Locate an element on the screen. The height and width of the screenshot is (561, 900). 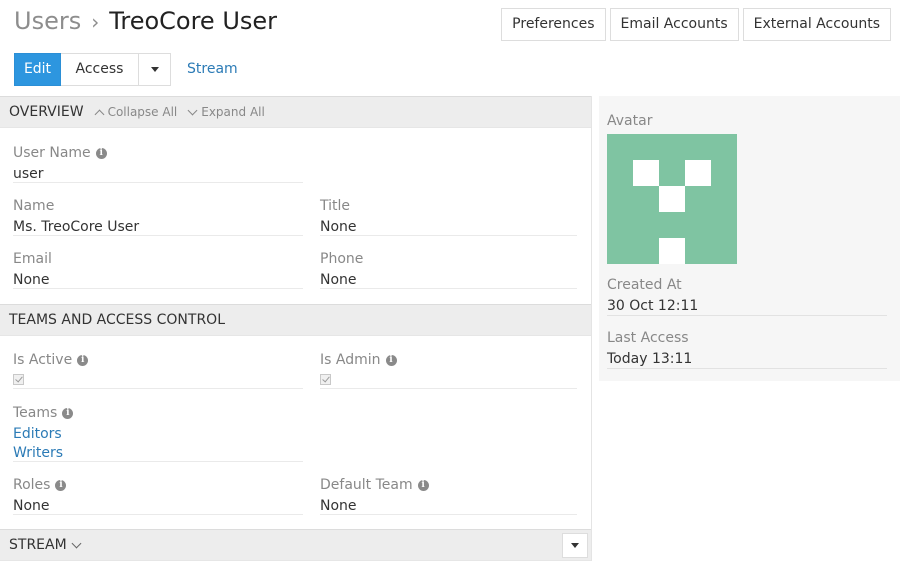
email-label: Email is located at coordinates (32, 259).